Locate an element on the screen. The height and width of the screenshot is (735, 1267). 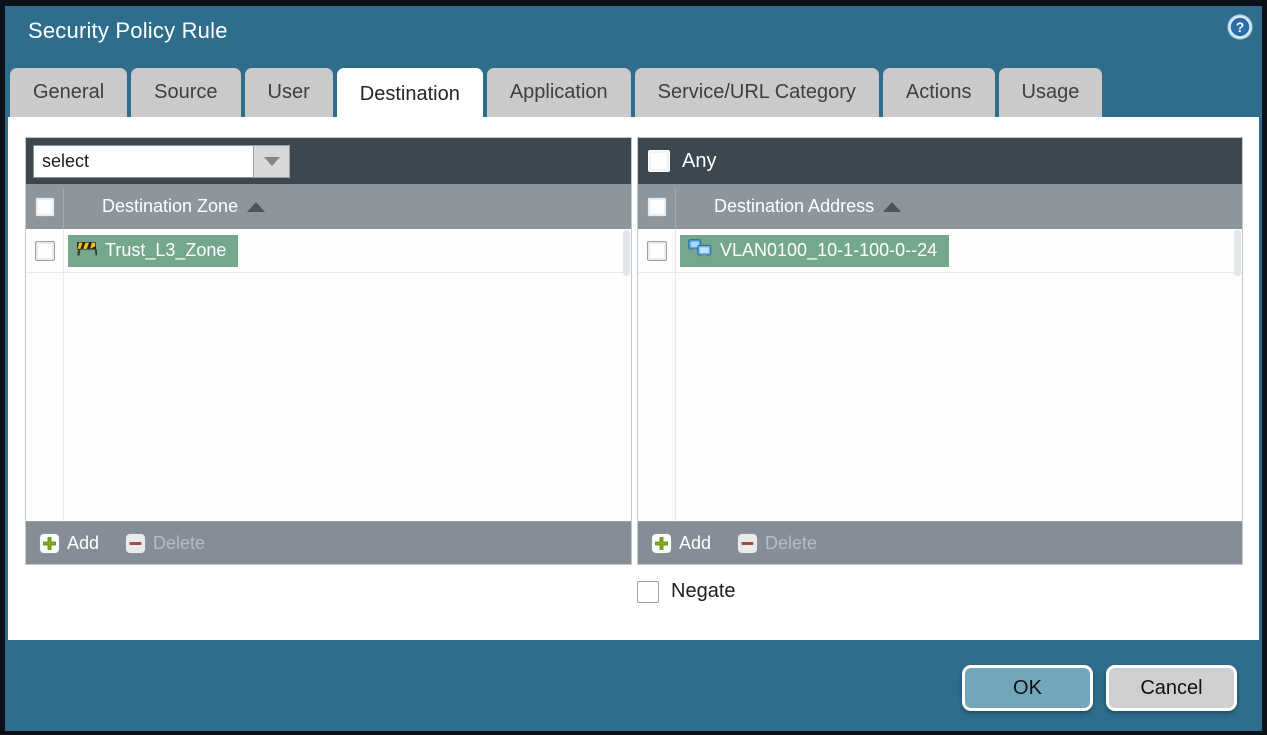
tab-application: Application is located at coordinates (558, 92).